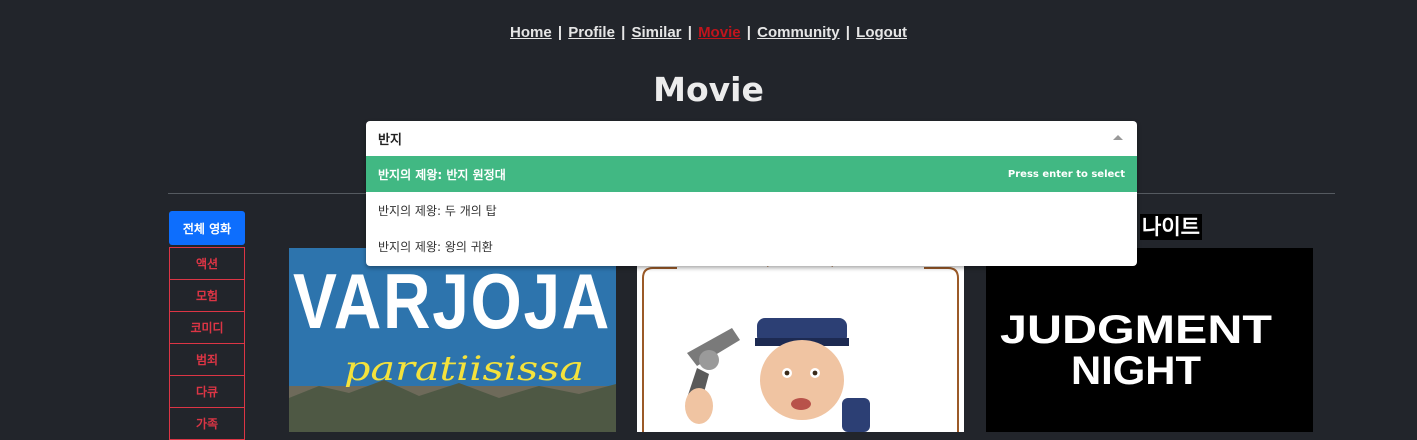 The image size is (1417, 440). I want to click on movie-poster: JUDGMENT NIGHT, so click(1149, 340).